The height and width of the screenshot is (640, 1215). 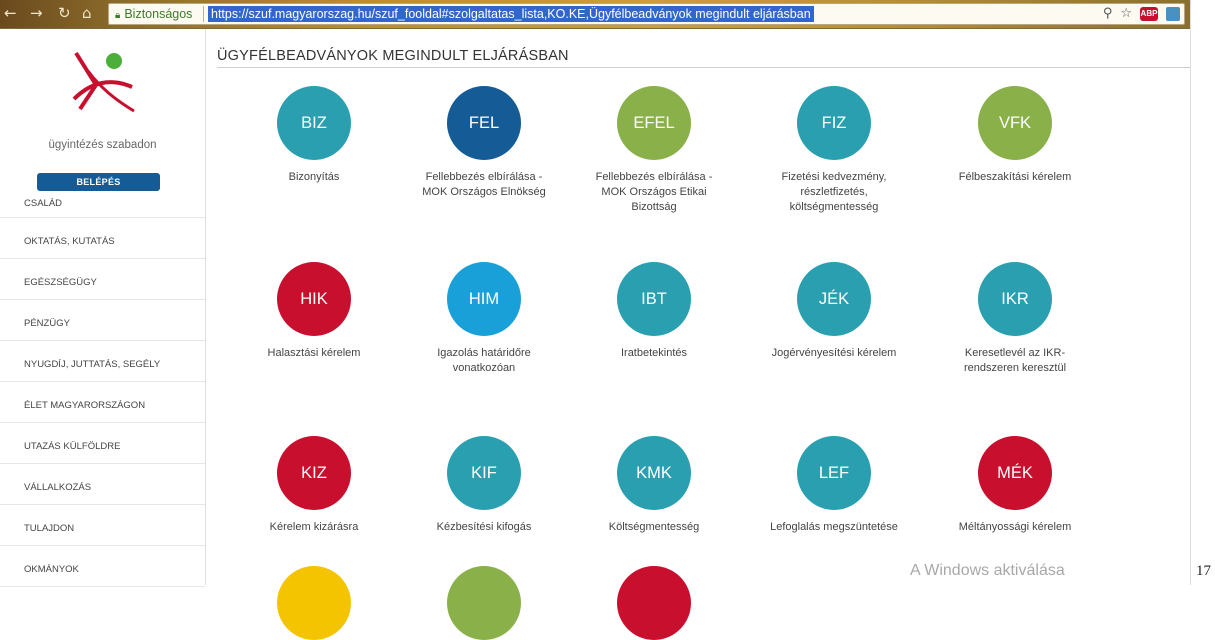 What do you see at coordinates (102, 443) in the screenshot?
I see `sidebar-item-utazas: UTAZÁS KÜLFÖLDRE` at bounding box center [102, 443].